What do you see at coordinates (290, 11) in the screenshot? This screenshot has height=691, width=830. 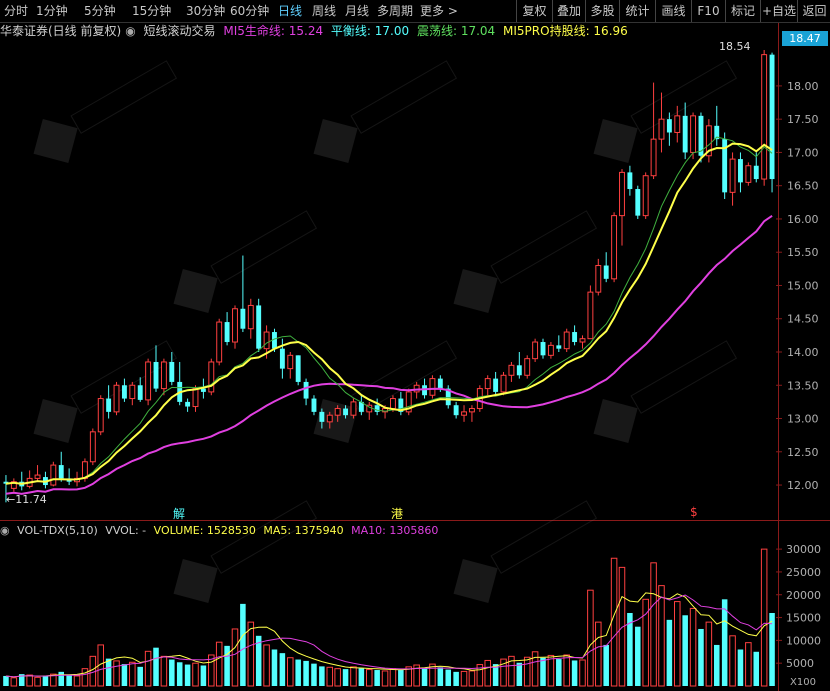 I see `tab-daily: 日线` at bounding box center [290, 11].